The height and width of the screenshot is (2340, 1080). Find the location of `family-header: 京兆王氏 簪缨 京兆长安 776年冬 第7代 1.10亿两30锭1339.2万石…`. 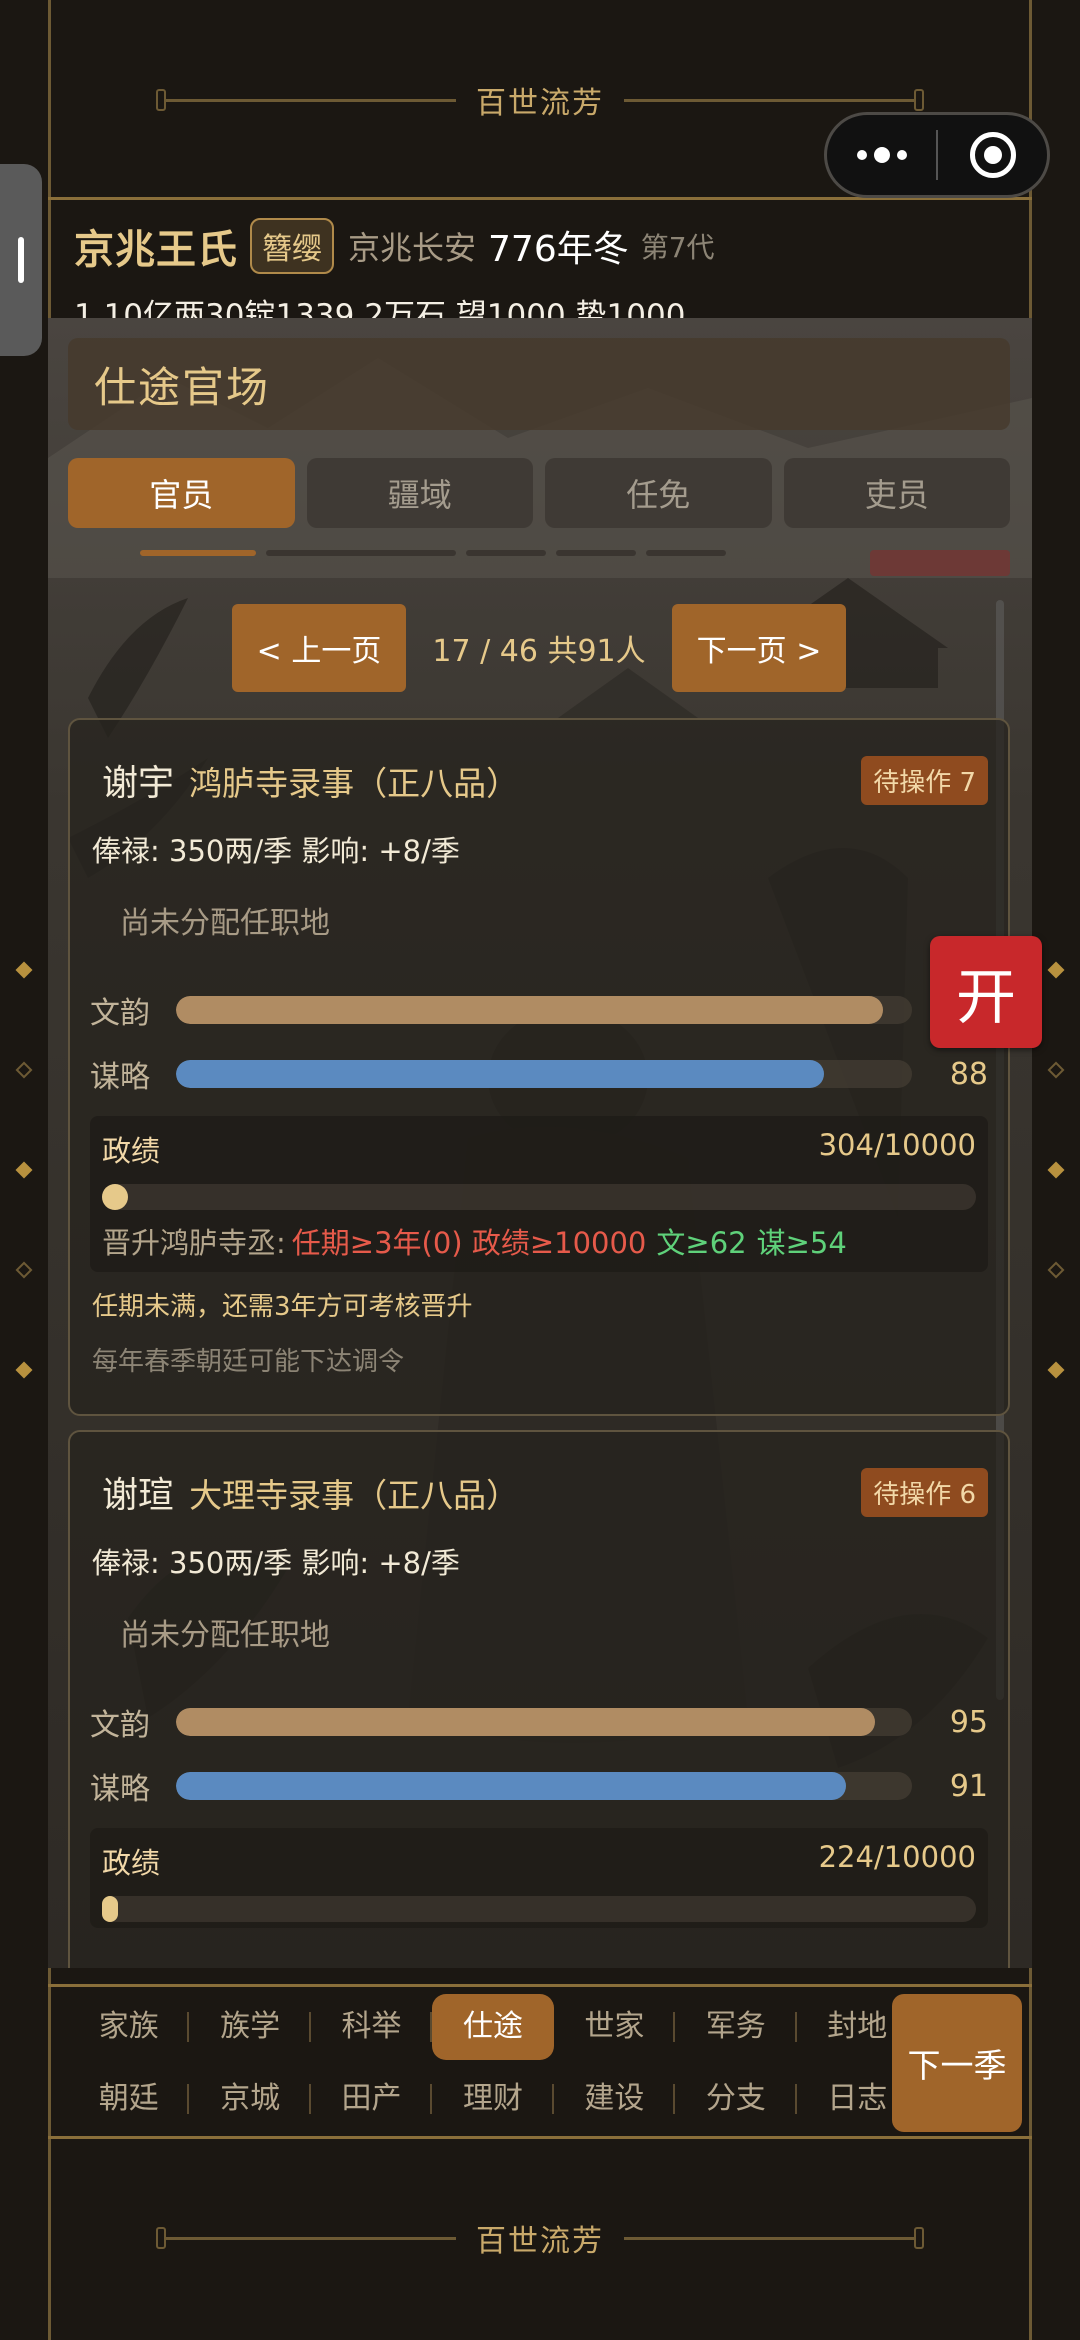

family-header: 京兆王氏 簪缨 京兆长安 776年冬 第7代 1.10亿两30锭1339.2万石… is located at coordinates (554, 276).